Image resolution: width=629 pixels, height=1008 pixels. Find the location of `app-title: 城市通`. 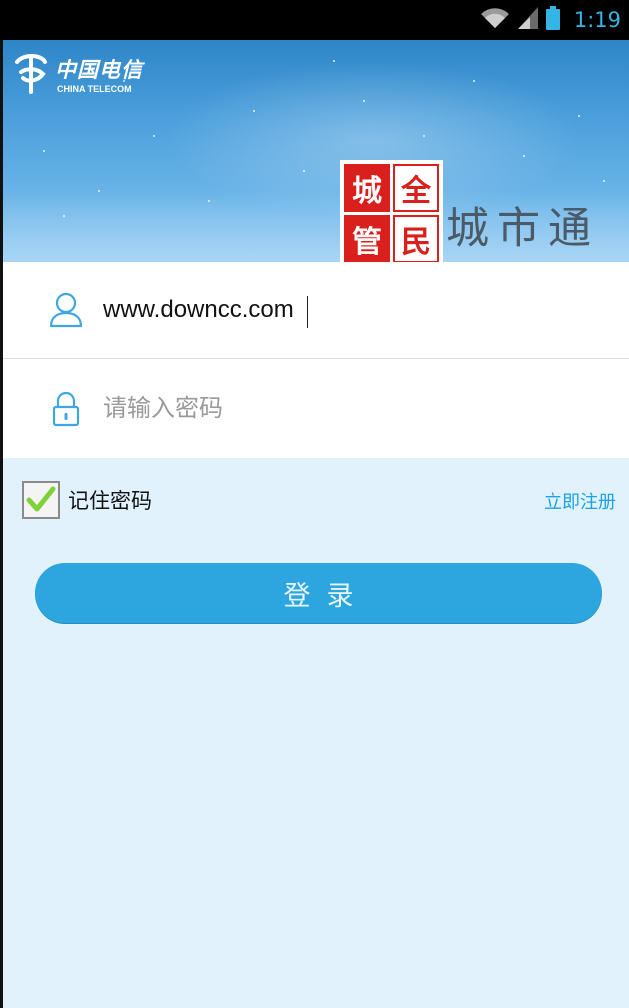

app-title: 城市通 is located at coordinates (522, 229).